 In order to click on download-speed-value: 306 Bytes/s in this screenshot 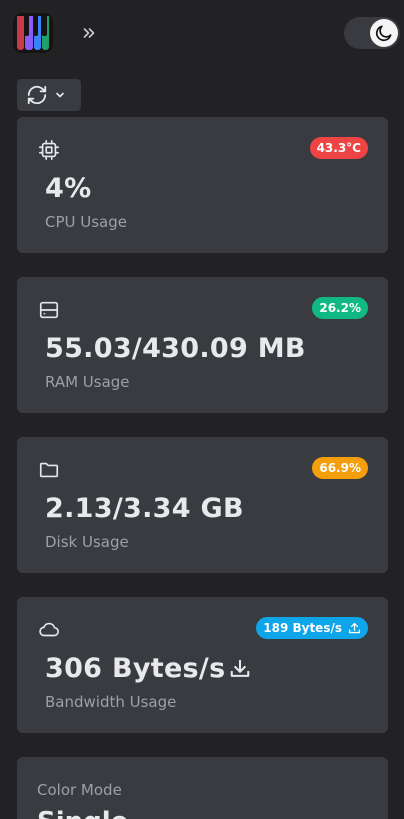, I will do `click(148, 668)`.